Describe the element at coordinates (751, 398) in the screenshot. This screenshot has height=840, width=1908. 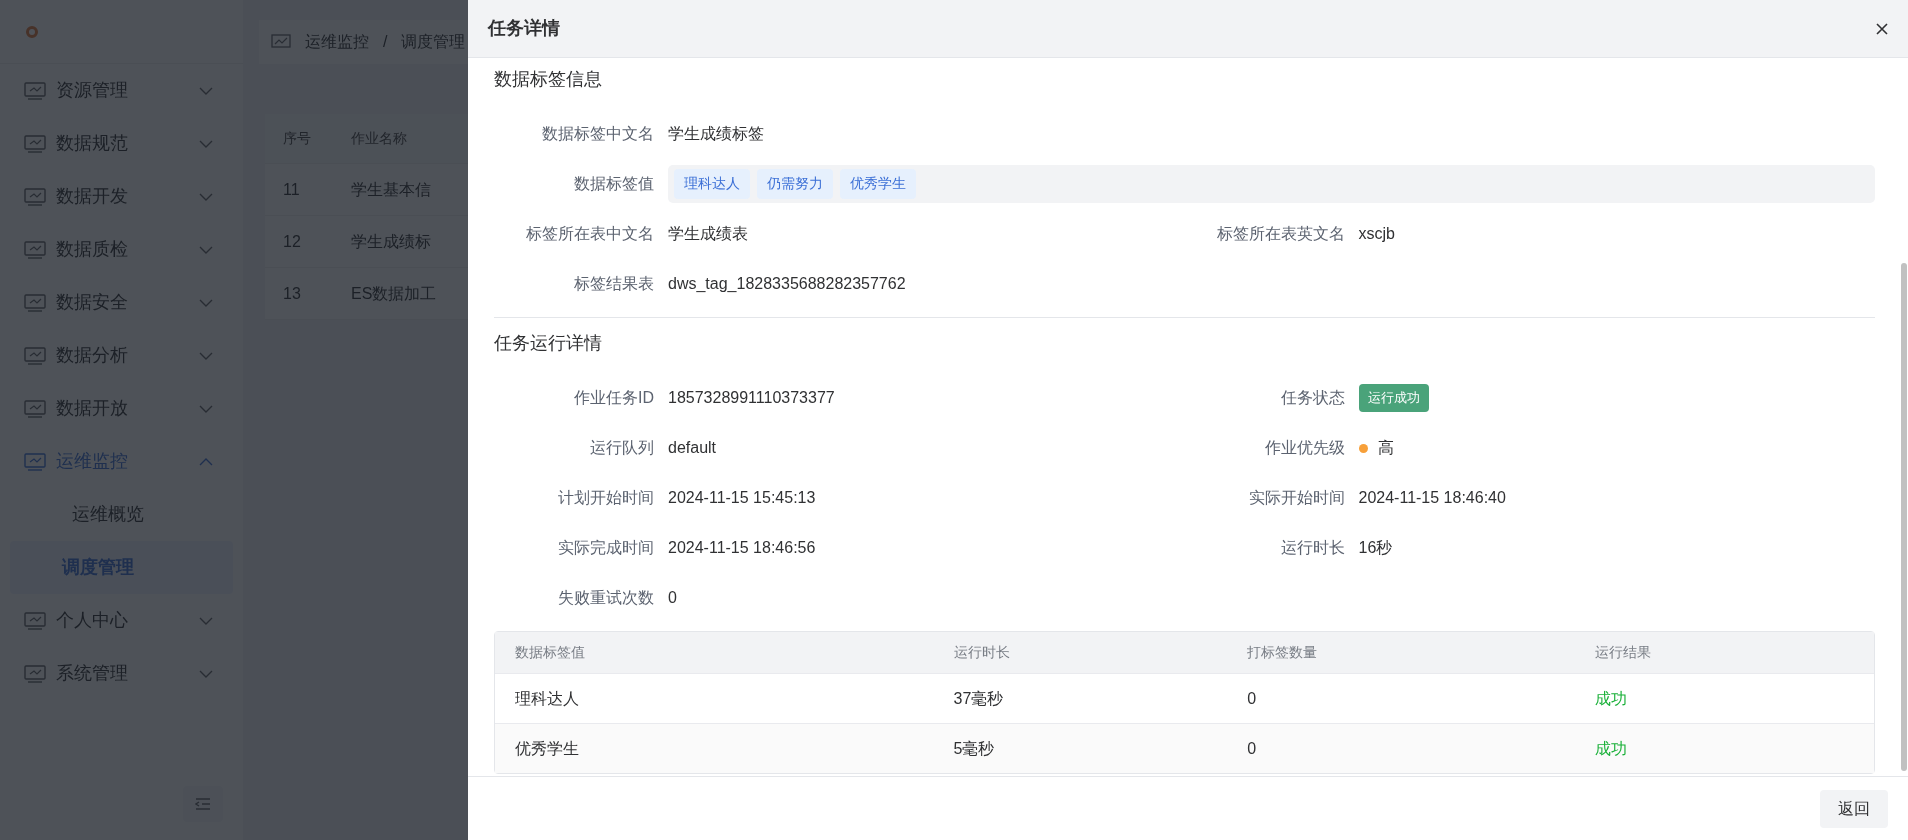
I see `field-value: 1857328991110373377` at that location.